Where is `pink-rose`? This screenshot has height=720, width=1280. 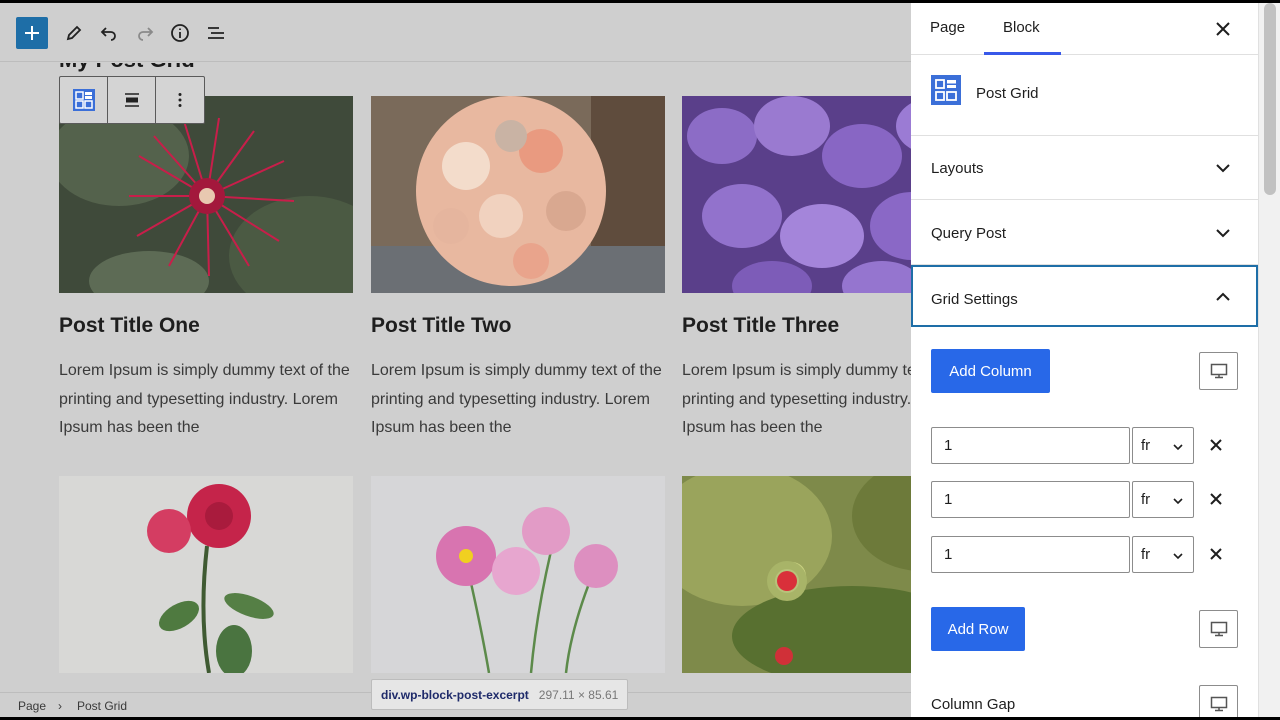
pink-rose is located at coordinates (206, 574).